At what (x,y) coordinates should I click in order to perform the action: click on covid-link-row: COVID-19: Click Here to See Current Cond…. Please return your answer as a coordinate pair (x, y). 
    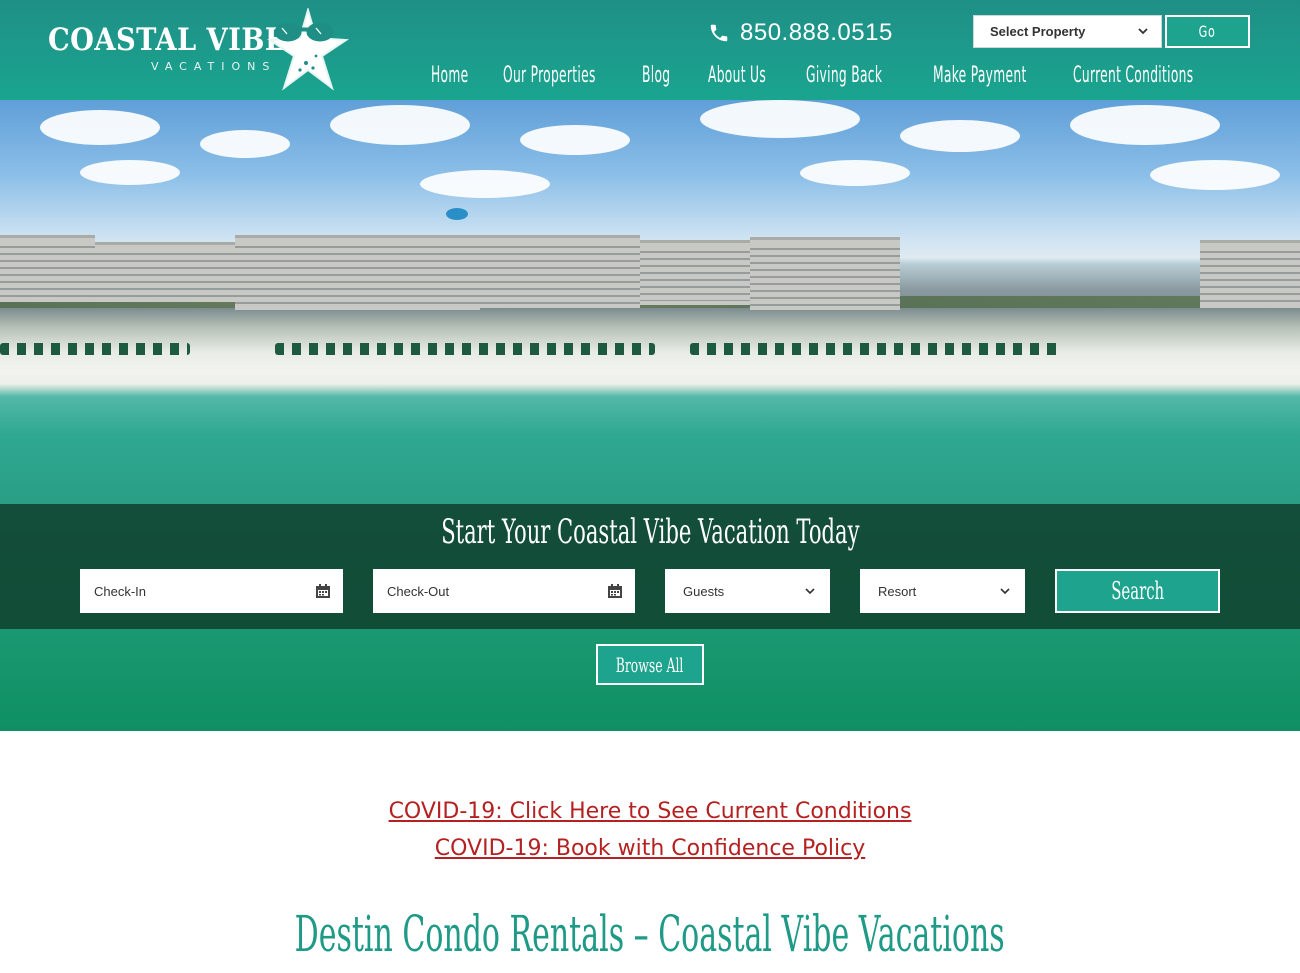
    Looking at the image, I should click on (650, 811).